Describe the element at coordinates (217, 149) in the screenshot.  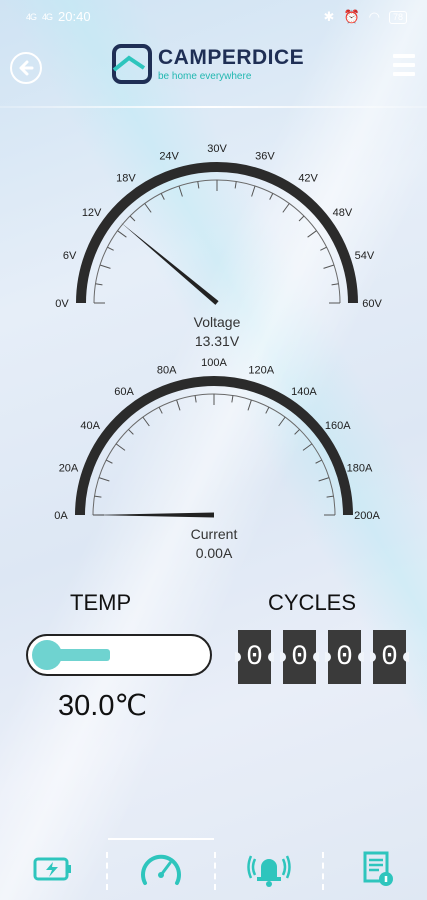
I see `voltage-gauge-tick-label: 30V` at that location.